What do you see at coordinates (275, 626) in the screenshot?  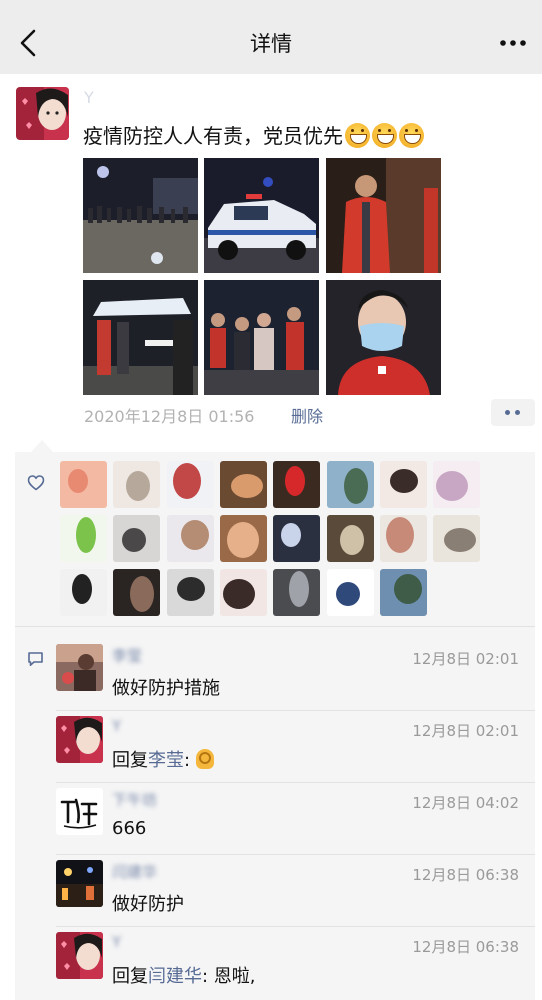 I see `panel-divider` at bounding box center [275, 626].